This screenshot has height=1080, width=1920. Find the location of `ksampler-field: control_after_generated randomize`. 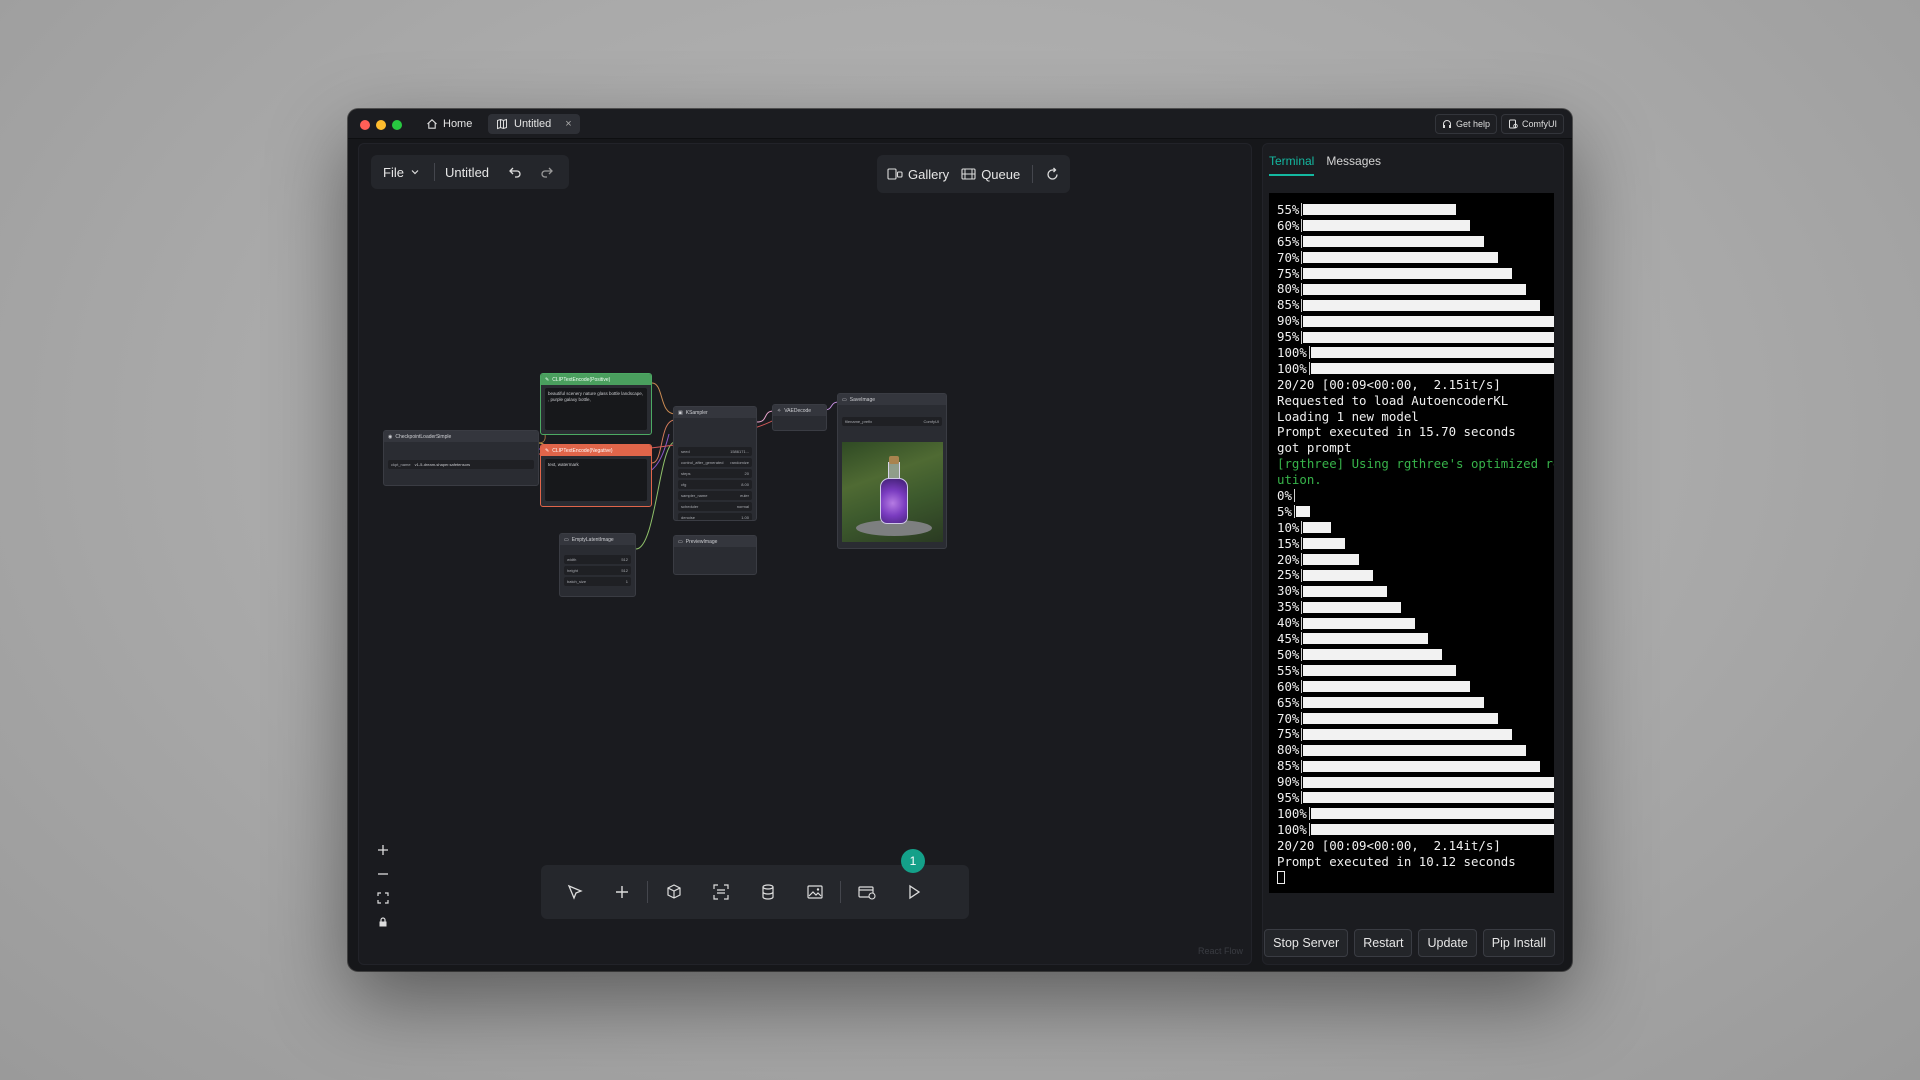

ksampler-field: control_after_generated randomize is located at coordinates (715, 462).